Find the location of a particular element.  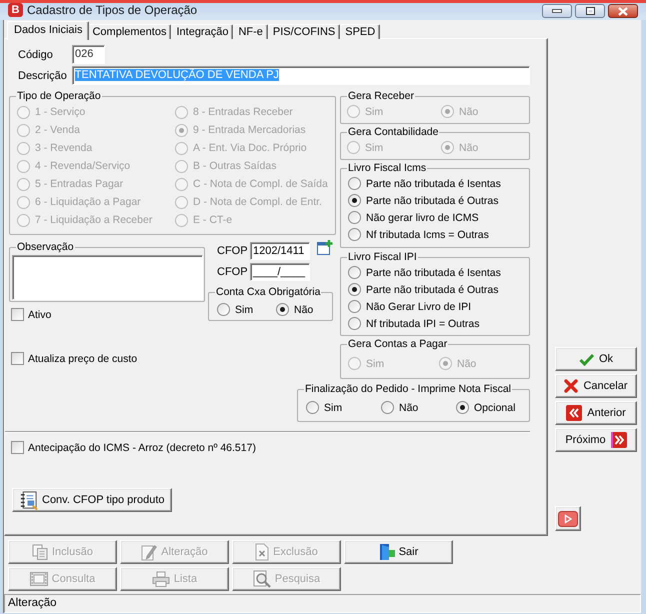

next-button: Próximo is located at coordinates (596, 440).